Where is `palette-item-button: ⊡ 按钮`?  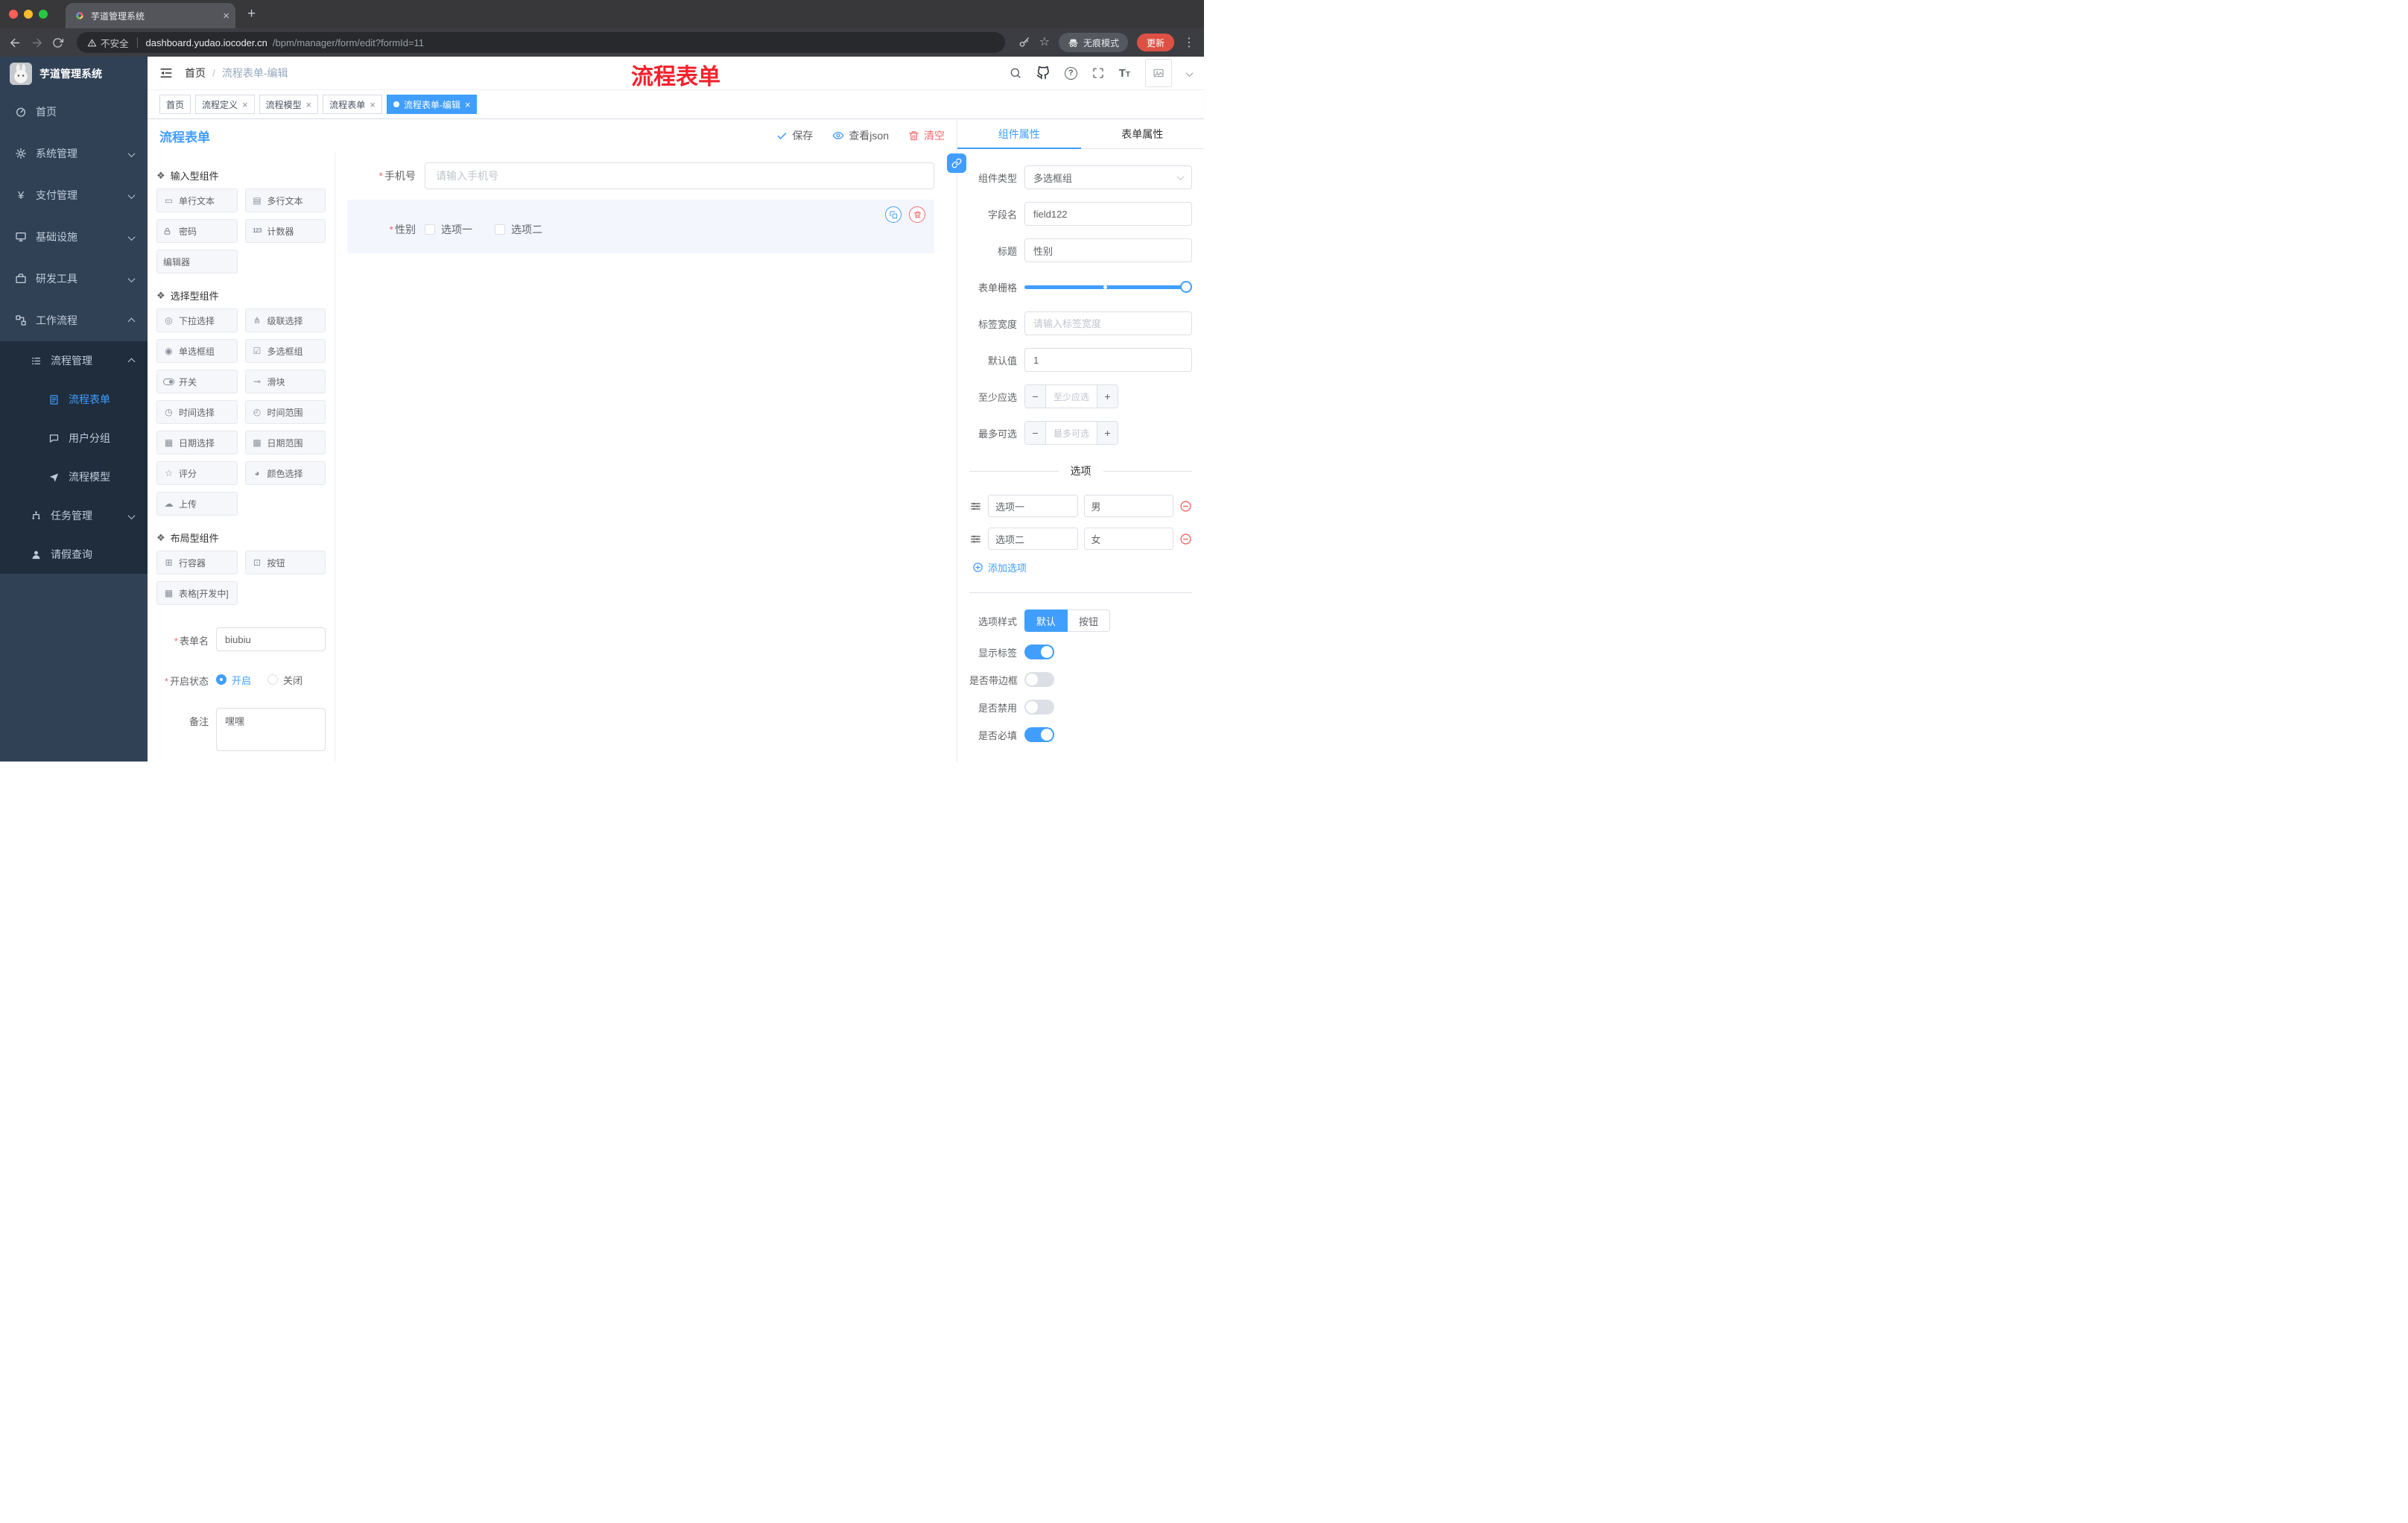 palette-item-button: ⊡ 按钮 is located at coordinates (285, 563).